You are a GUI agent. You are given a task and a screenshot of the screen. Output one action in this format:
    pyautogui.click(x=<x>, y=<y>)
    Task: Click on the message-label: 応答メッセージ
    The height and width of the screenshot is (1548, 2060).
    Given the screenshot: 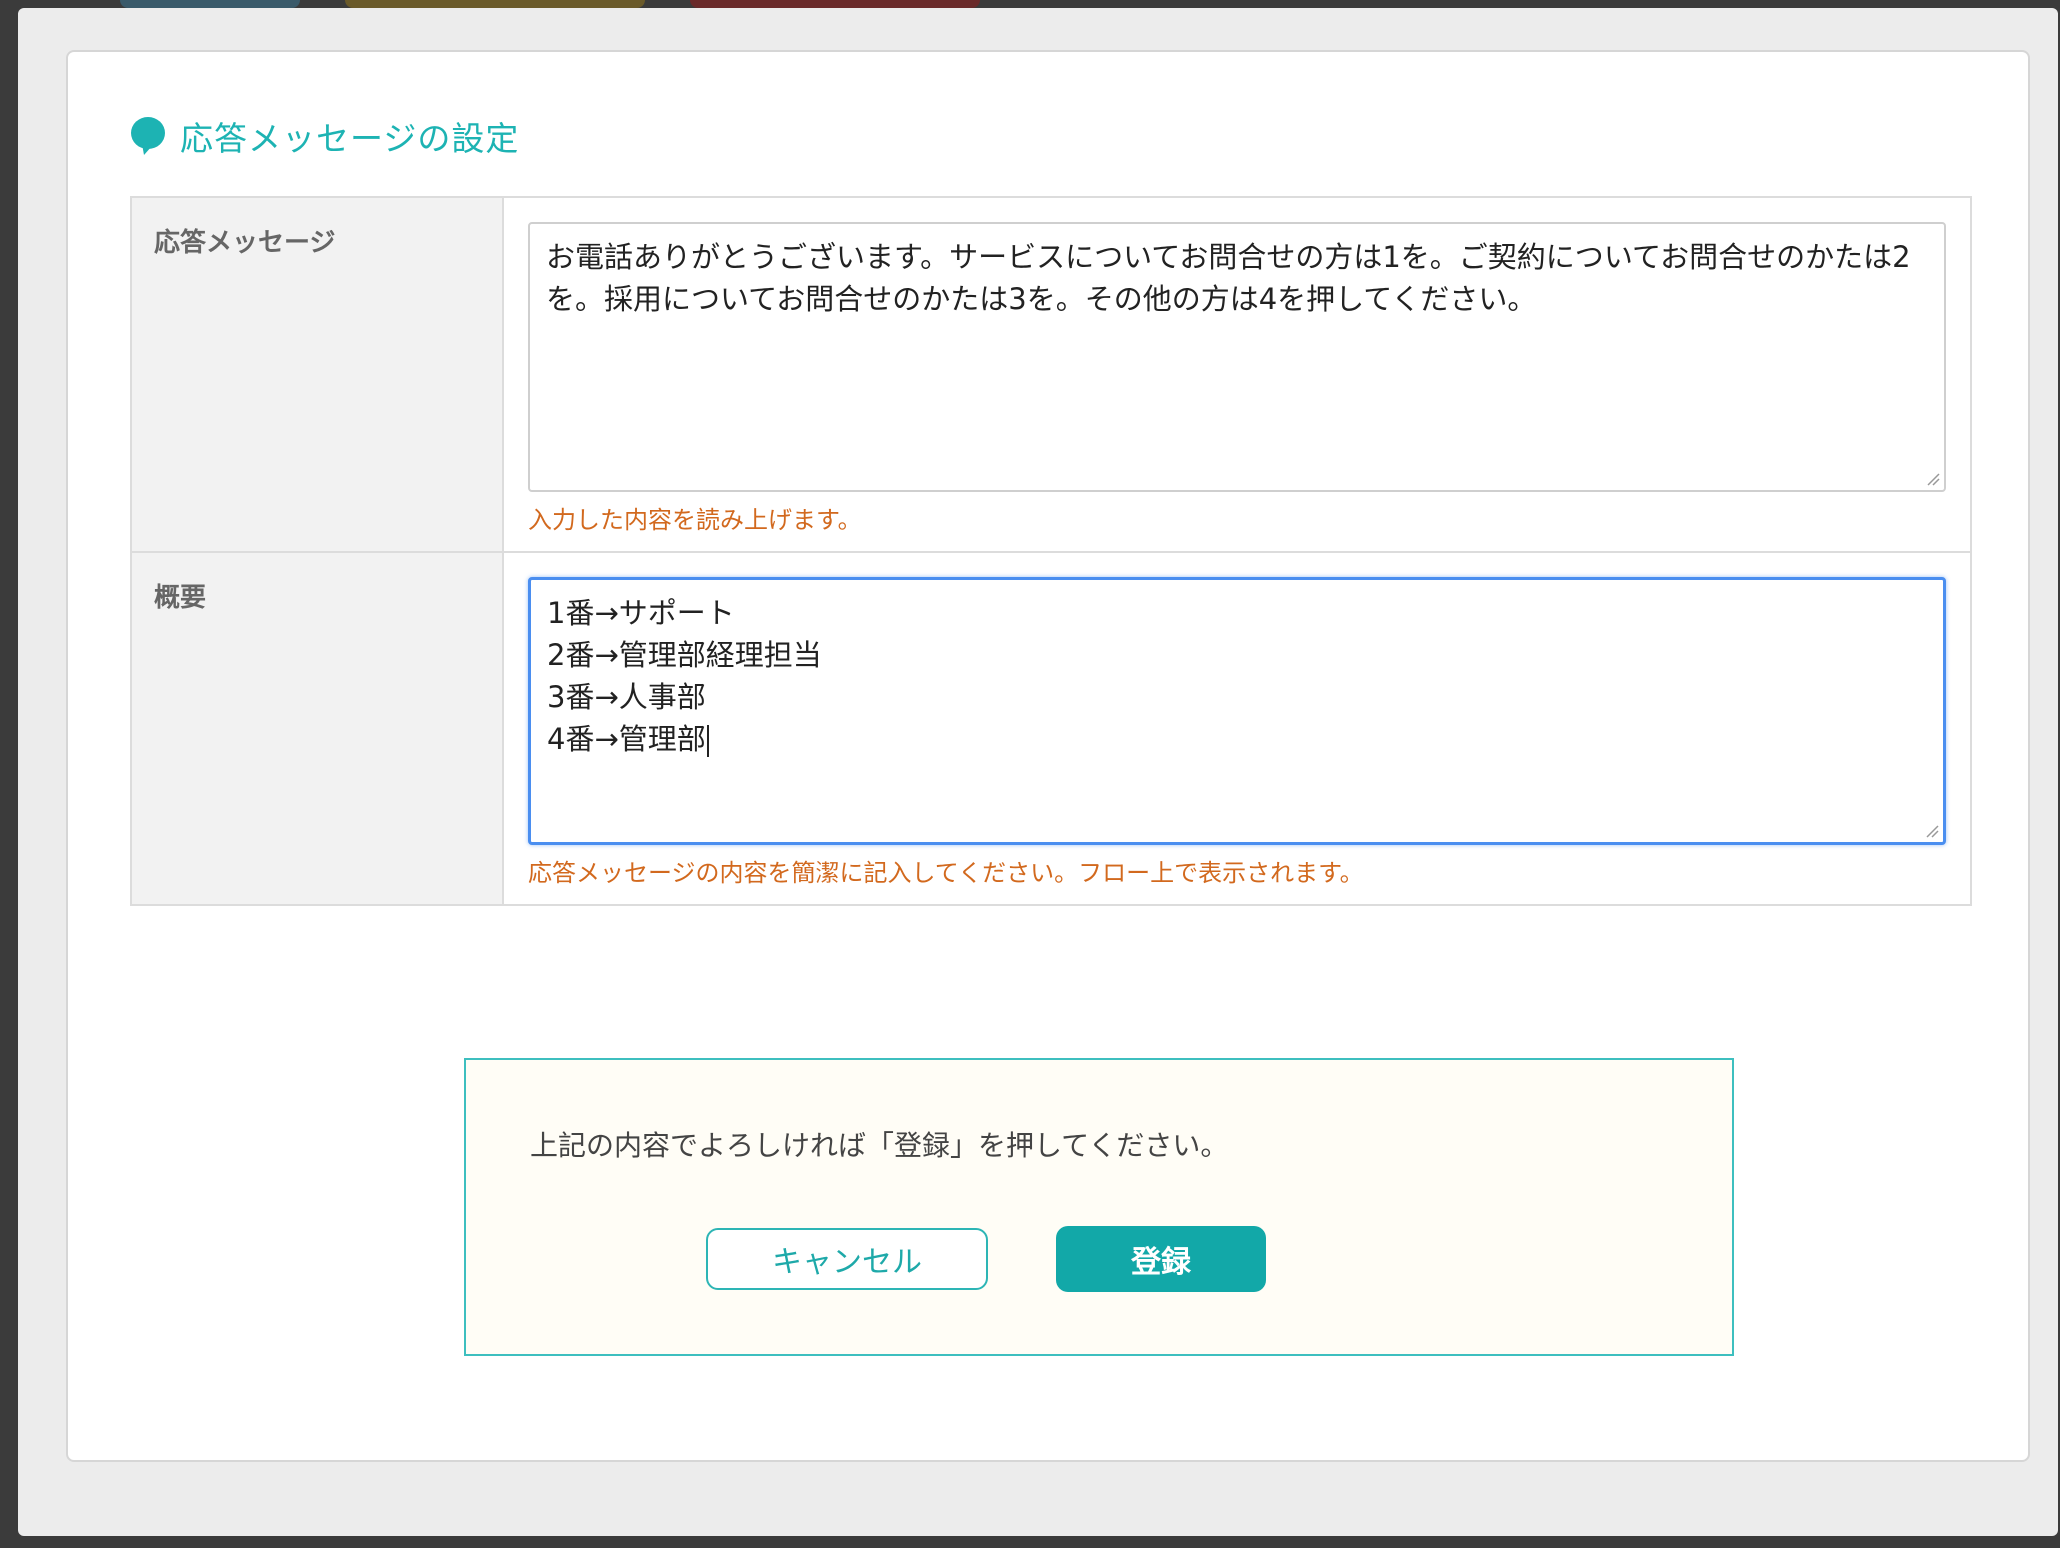 What is the action you would take?
    pyautogui.click(x=318, y=374)
    